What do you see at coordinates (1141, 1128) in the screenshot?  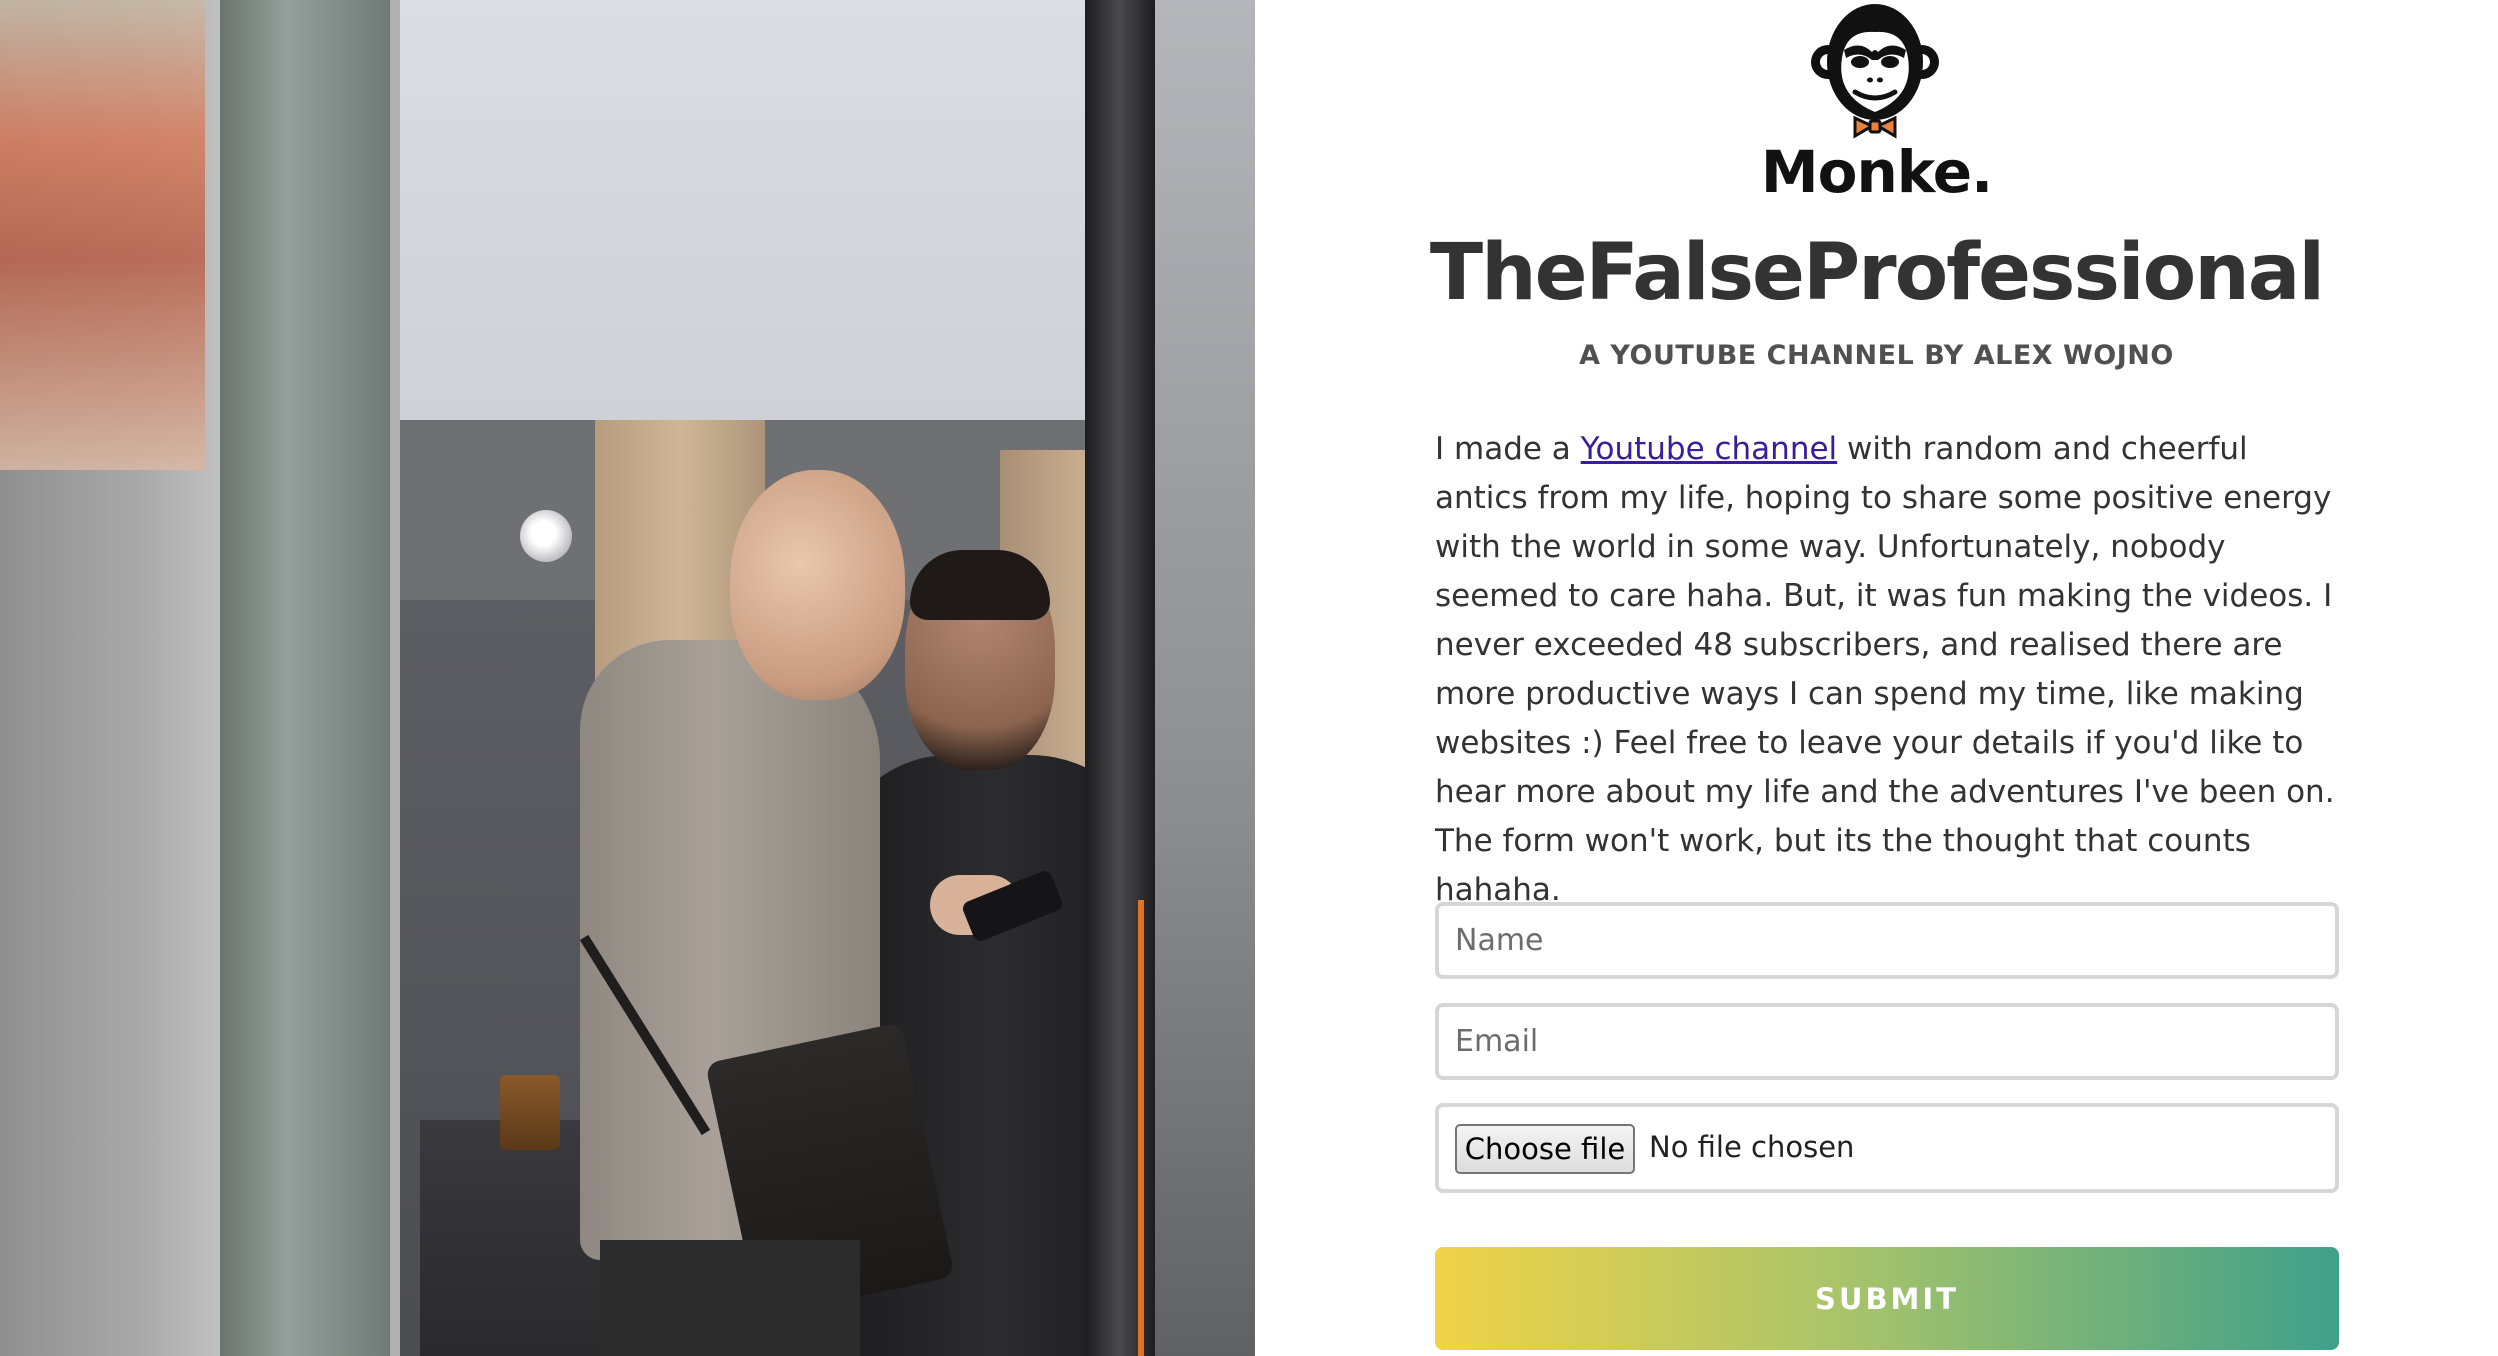 I see `photo-orange-line` at bounding box center [1141, 1128].